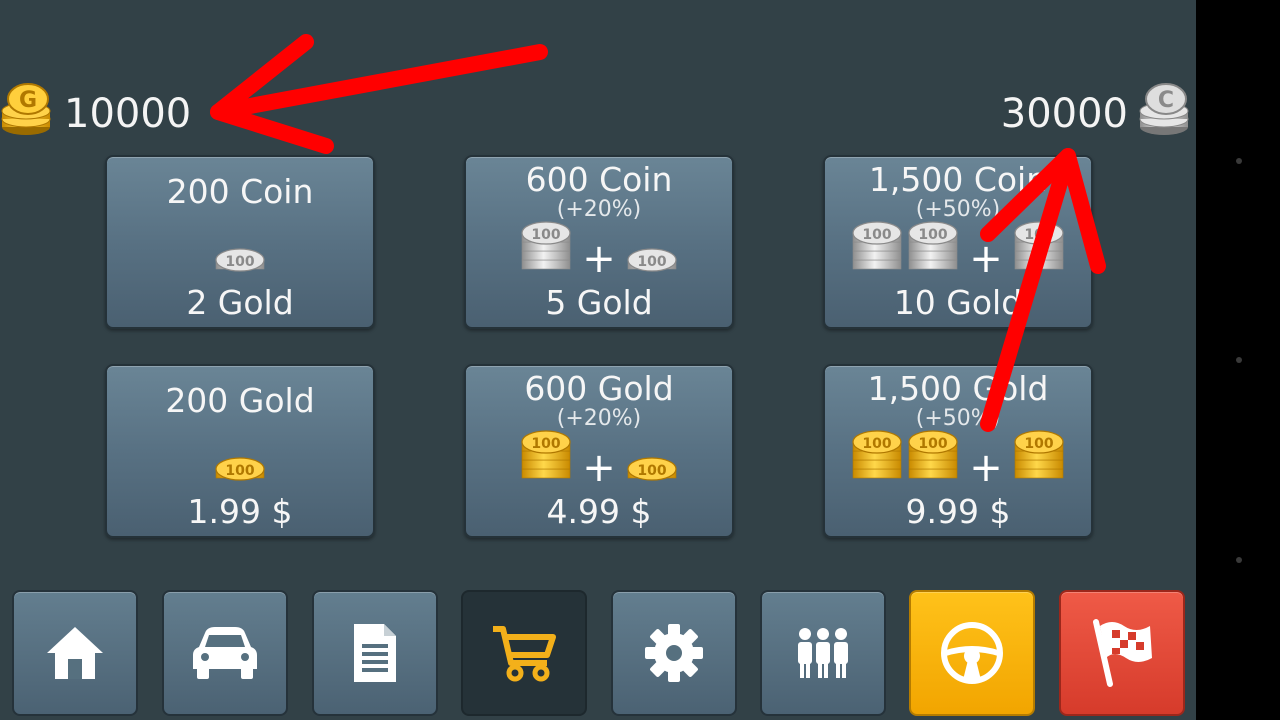  What do you see at coordinates (958, 511) in the screenshot?
I see `shop-card-price: 9.99 $` at bounding box center [958, 511].